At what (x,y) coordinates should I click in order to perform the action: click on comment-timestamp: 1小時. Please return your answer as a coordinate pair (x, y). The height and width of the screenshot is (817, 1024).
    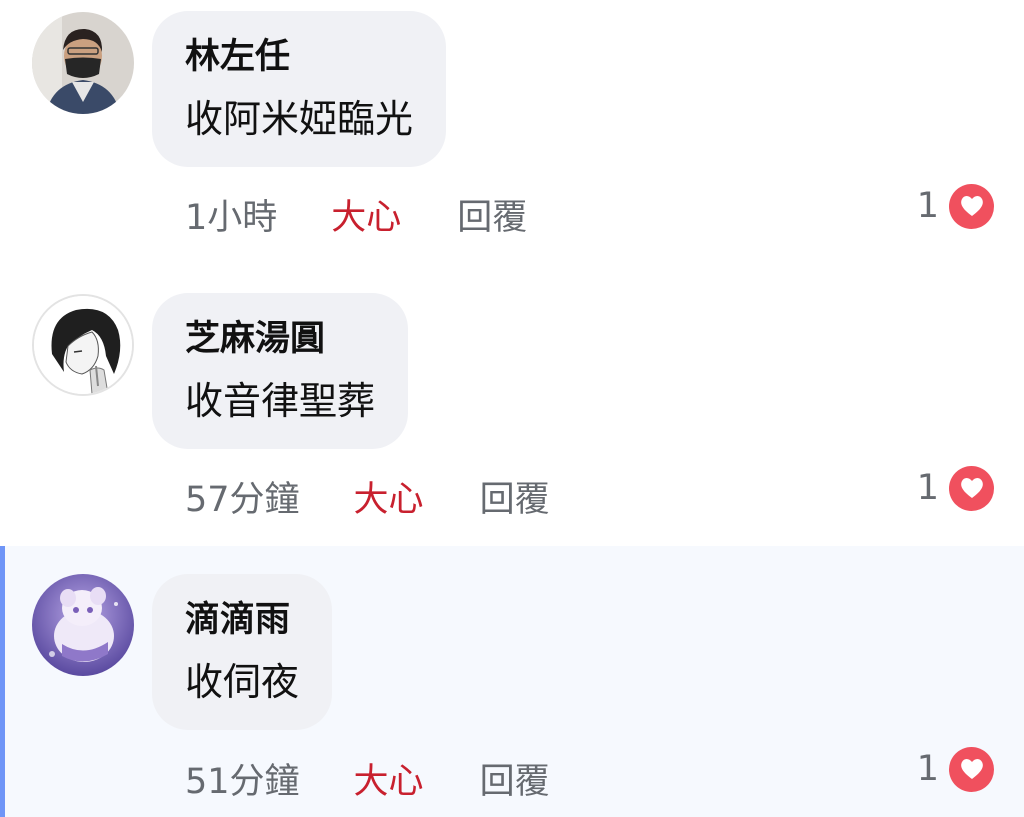
    Looking at the image, I should click on (231, 214).